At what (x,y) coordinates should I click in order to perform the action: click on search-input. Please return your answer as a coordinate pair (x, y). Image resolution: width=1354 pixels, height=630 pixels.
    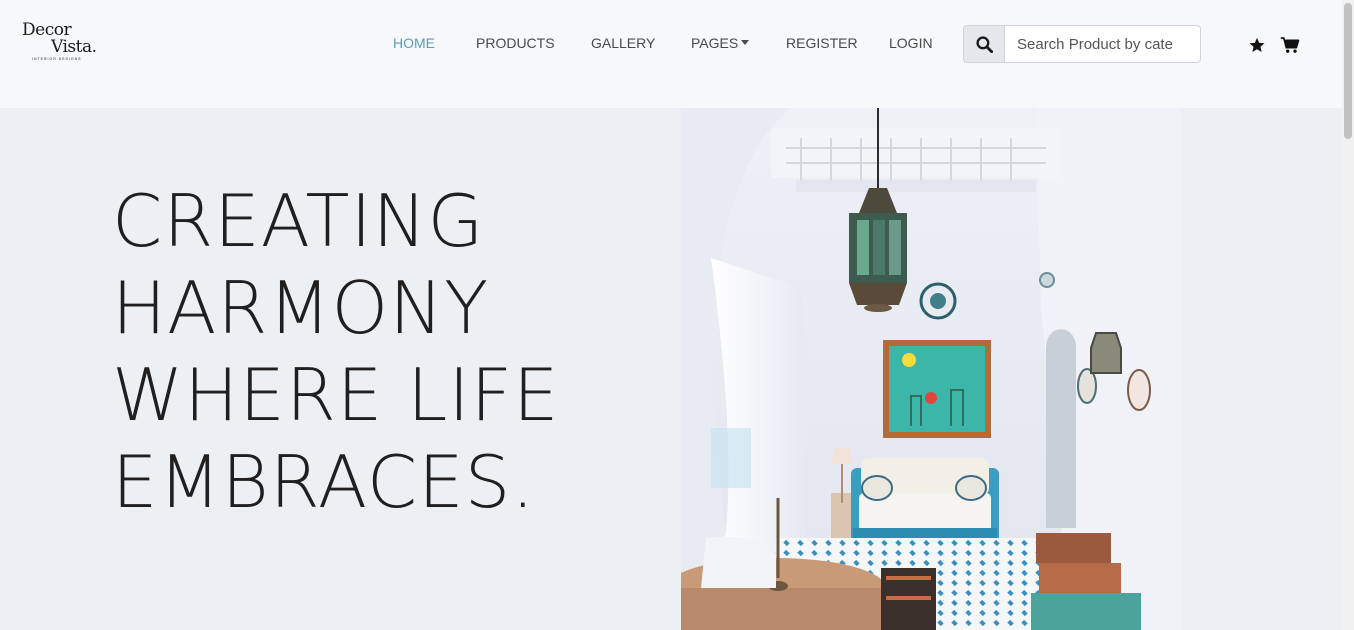
    Looking at the image, I should click on (1102, 44).